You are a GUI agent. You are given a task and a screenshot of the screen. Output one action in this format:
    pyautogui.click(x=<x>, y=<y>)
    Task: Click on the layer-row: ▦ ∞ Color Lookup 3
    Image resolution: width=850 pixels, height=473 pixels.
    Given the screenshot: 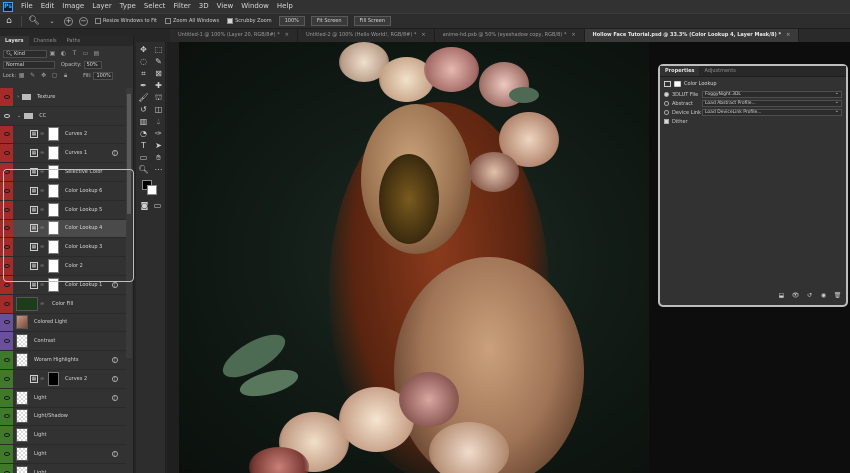 What is the action you would take?
    pyautogui.click(x=63, y=248)
    